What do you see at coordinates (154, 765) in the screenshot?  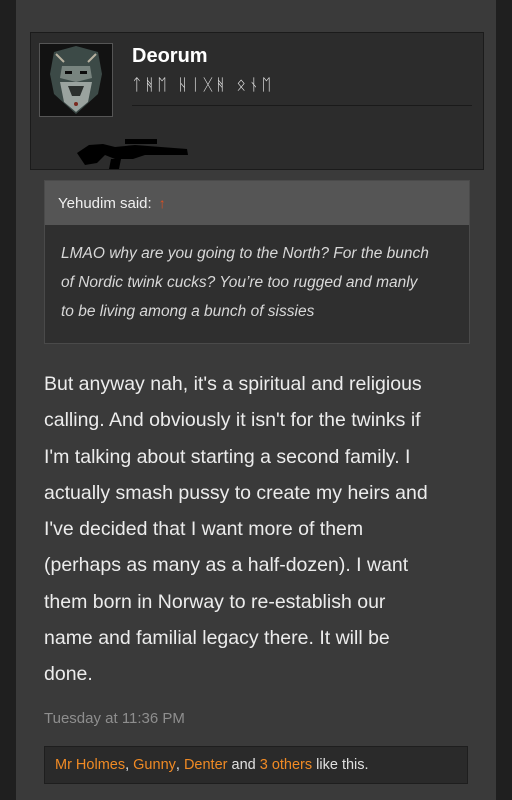 I see `liker-link: Gunny` at bounding box center [154, 765].